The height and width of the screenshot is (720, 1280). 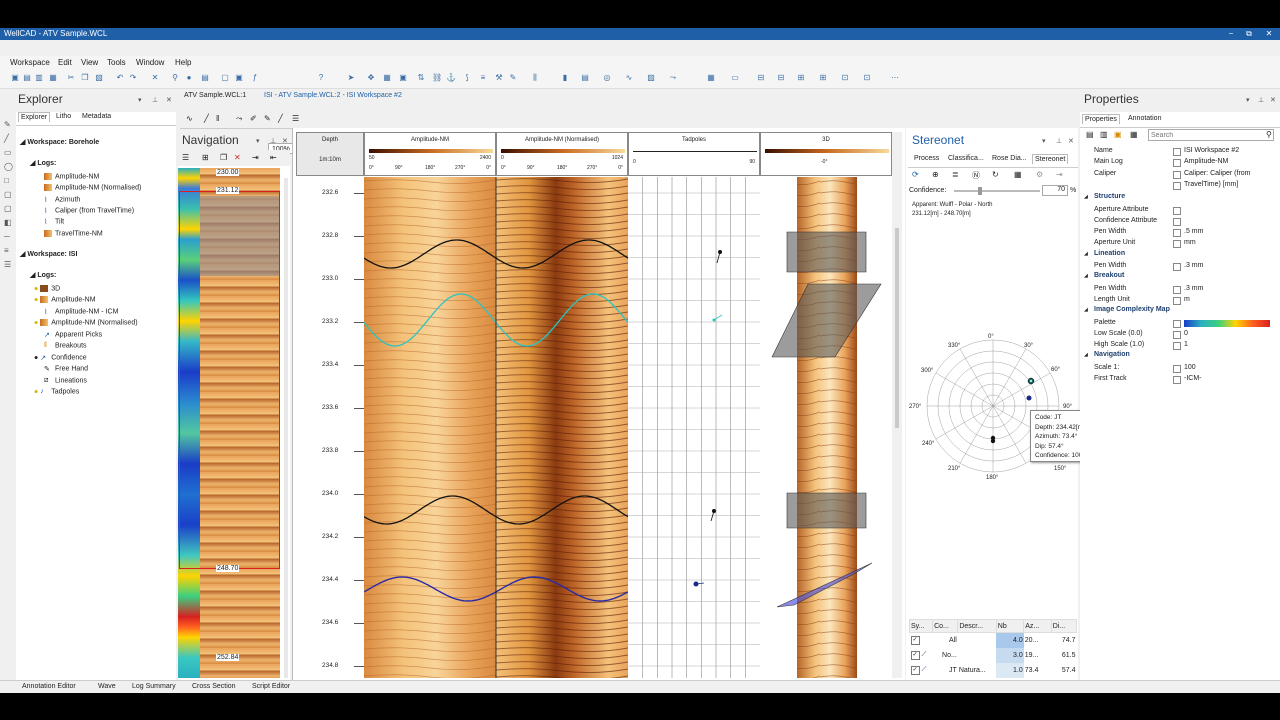 What do you see at coordinates (253, 118) in the screenshot?
I see `brush-tool-icon: ✐` at bounding box center [253, 118].